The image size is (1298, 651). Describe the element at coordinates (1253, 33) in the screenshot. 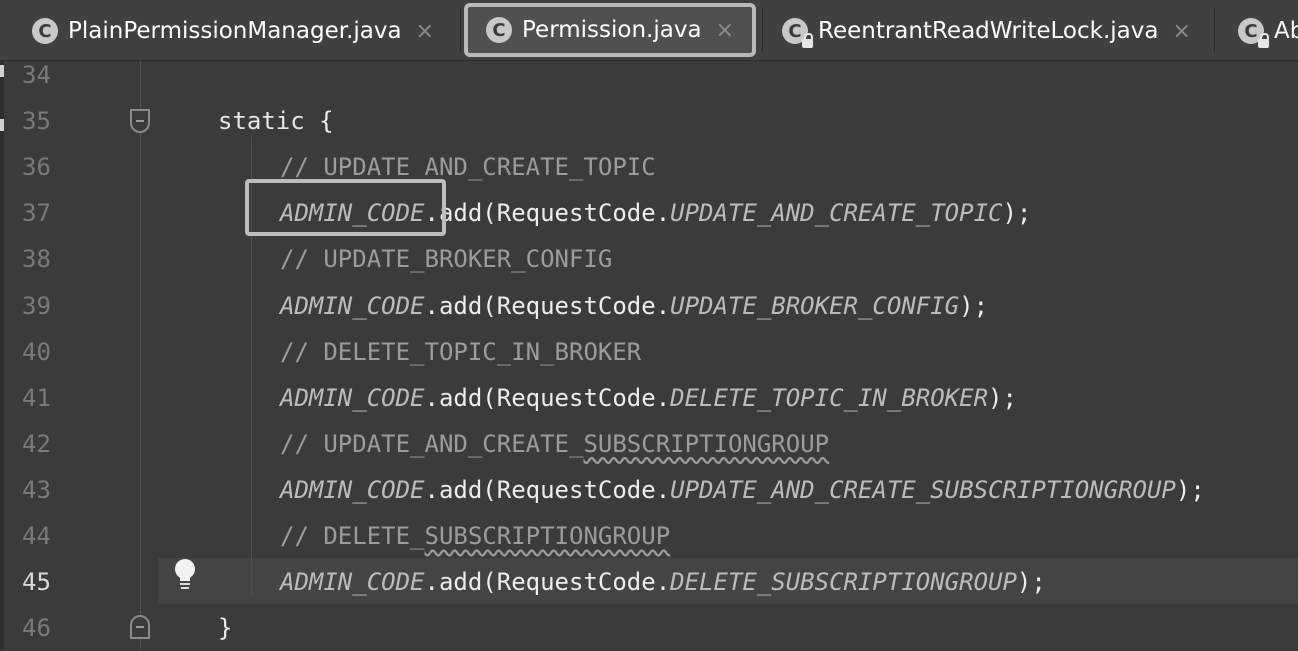

I see `abstract-class-locked-icon: C` at that location.